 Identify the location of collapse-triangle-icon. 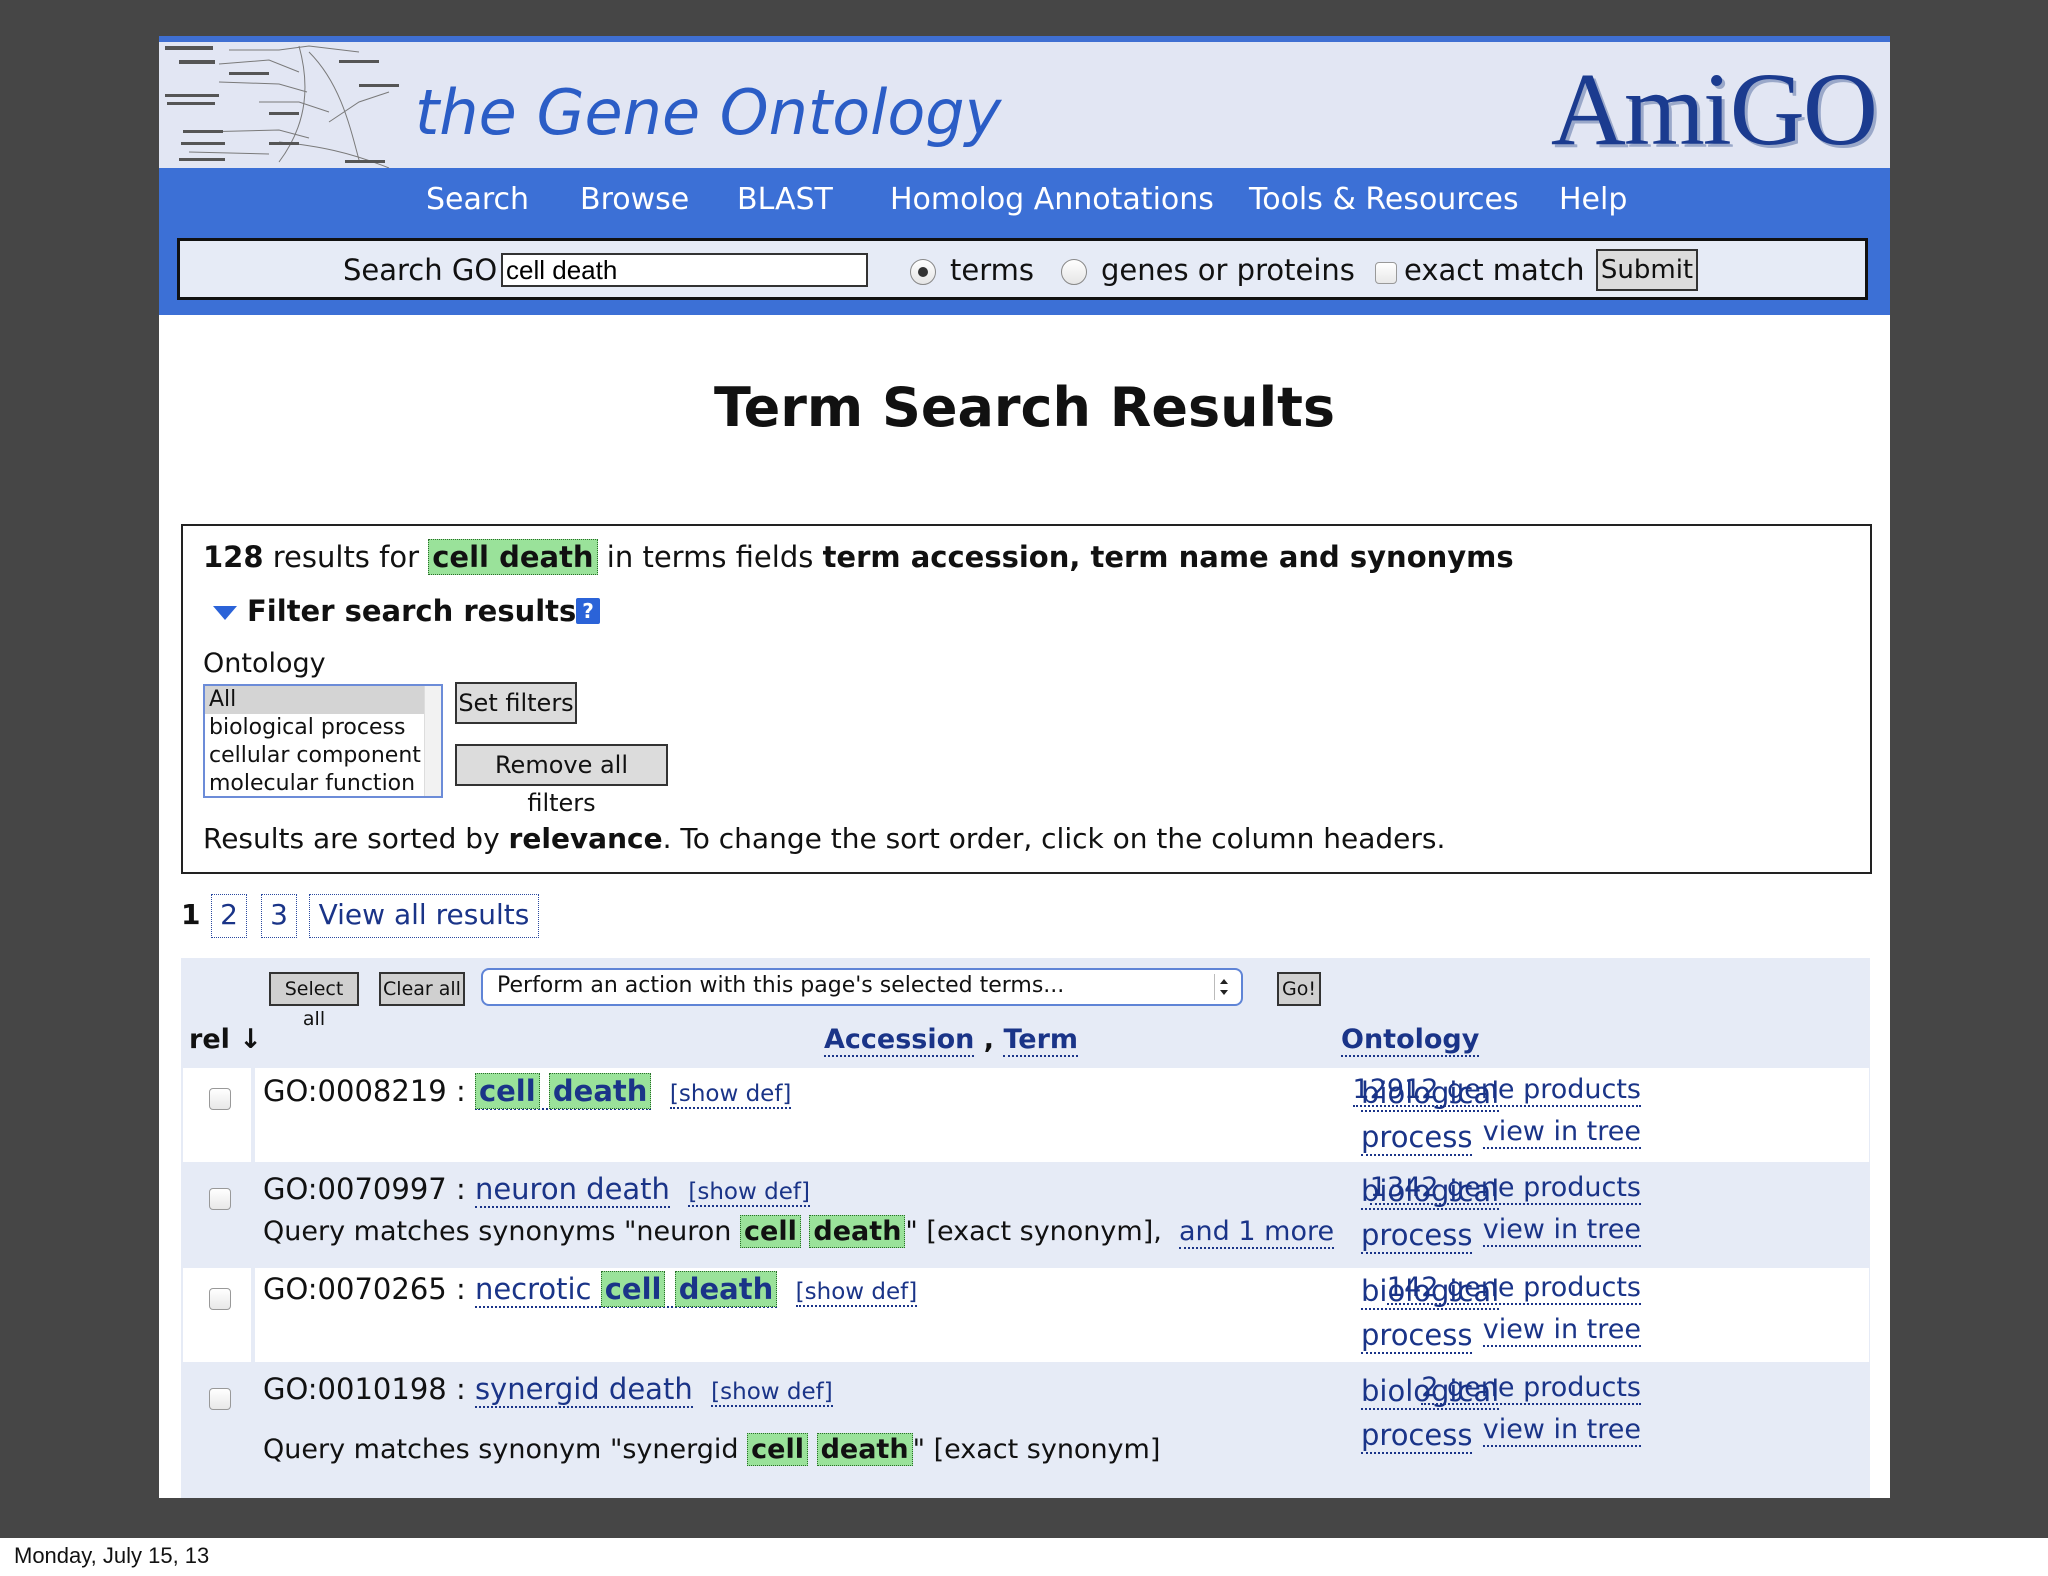
(225, 613).